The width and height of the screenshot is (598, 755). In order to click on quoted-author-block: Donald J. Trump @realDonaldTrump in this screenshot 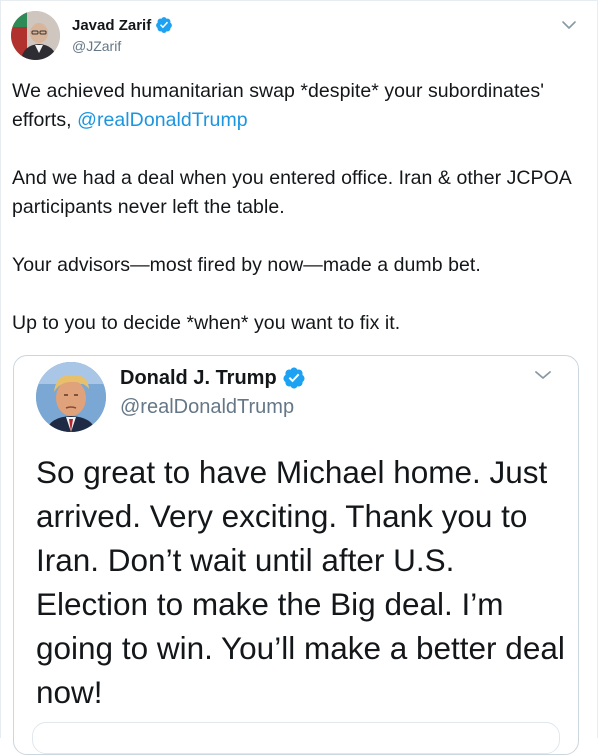, I will do `click(213, 391)`.